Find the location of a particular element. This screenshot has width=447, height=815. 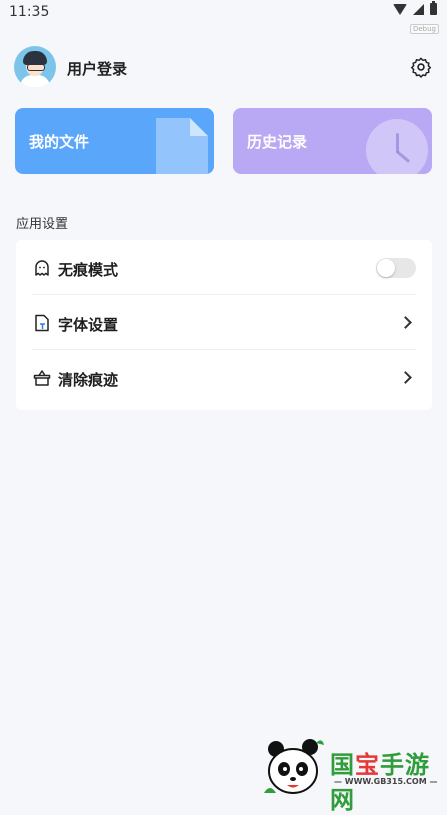

history-label: 历史记录 is located at coordinates (277, 142).